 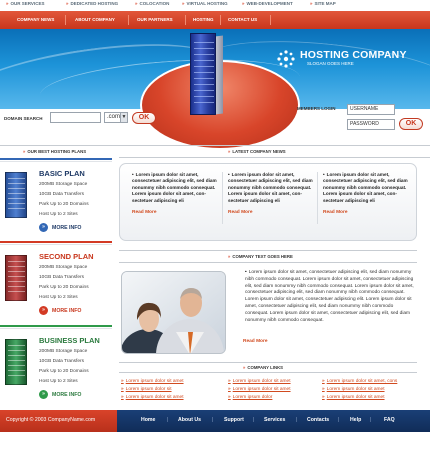 I want to click on server-side, so click(x=219, y=75).